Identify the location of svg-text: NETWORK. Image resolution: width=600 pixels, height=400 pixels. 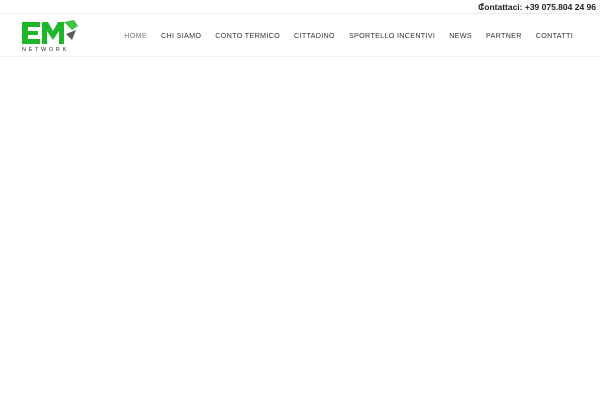
(45, 50).